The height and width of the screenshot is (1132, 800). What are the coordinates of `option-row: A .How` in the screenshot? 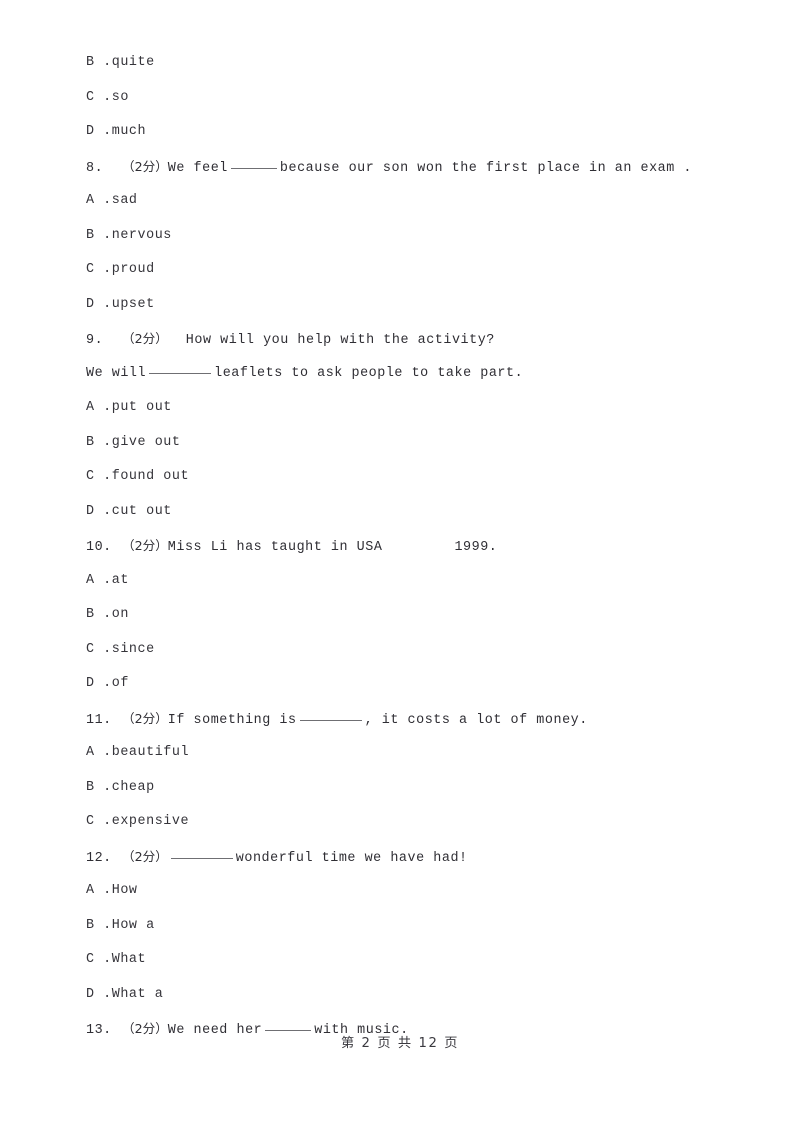 It's located at (416, 891).